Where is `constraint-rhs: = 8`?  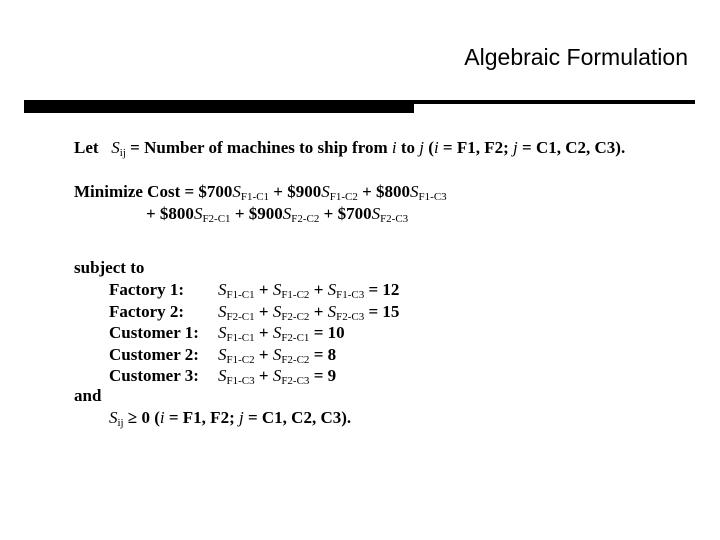 constraint-rhs: = 8 is located at coordinates (323, 354).